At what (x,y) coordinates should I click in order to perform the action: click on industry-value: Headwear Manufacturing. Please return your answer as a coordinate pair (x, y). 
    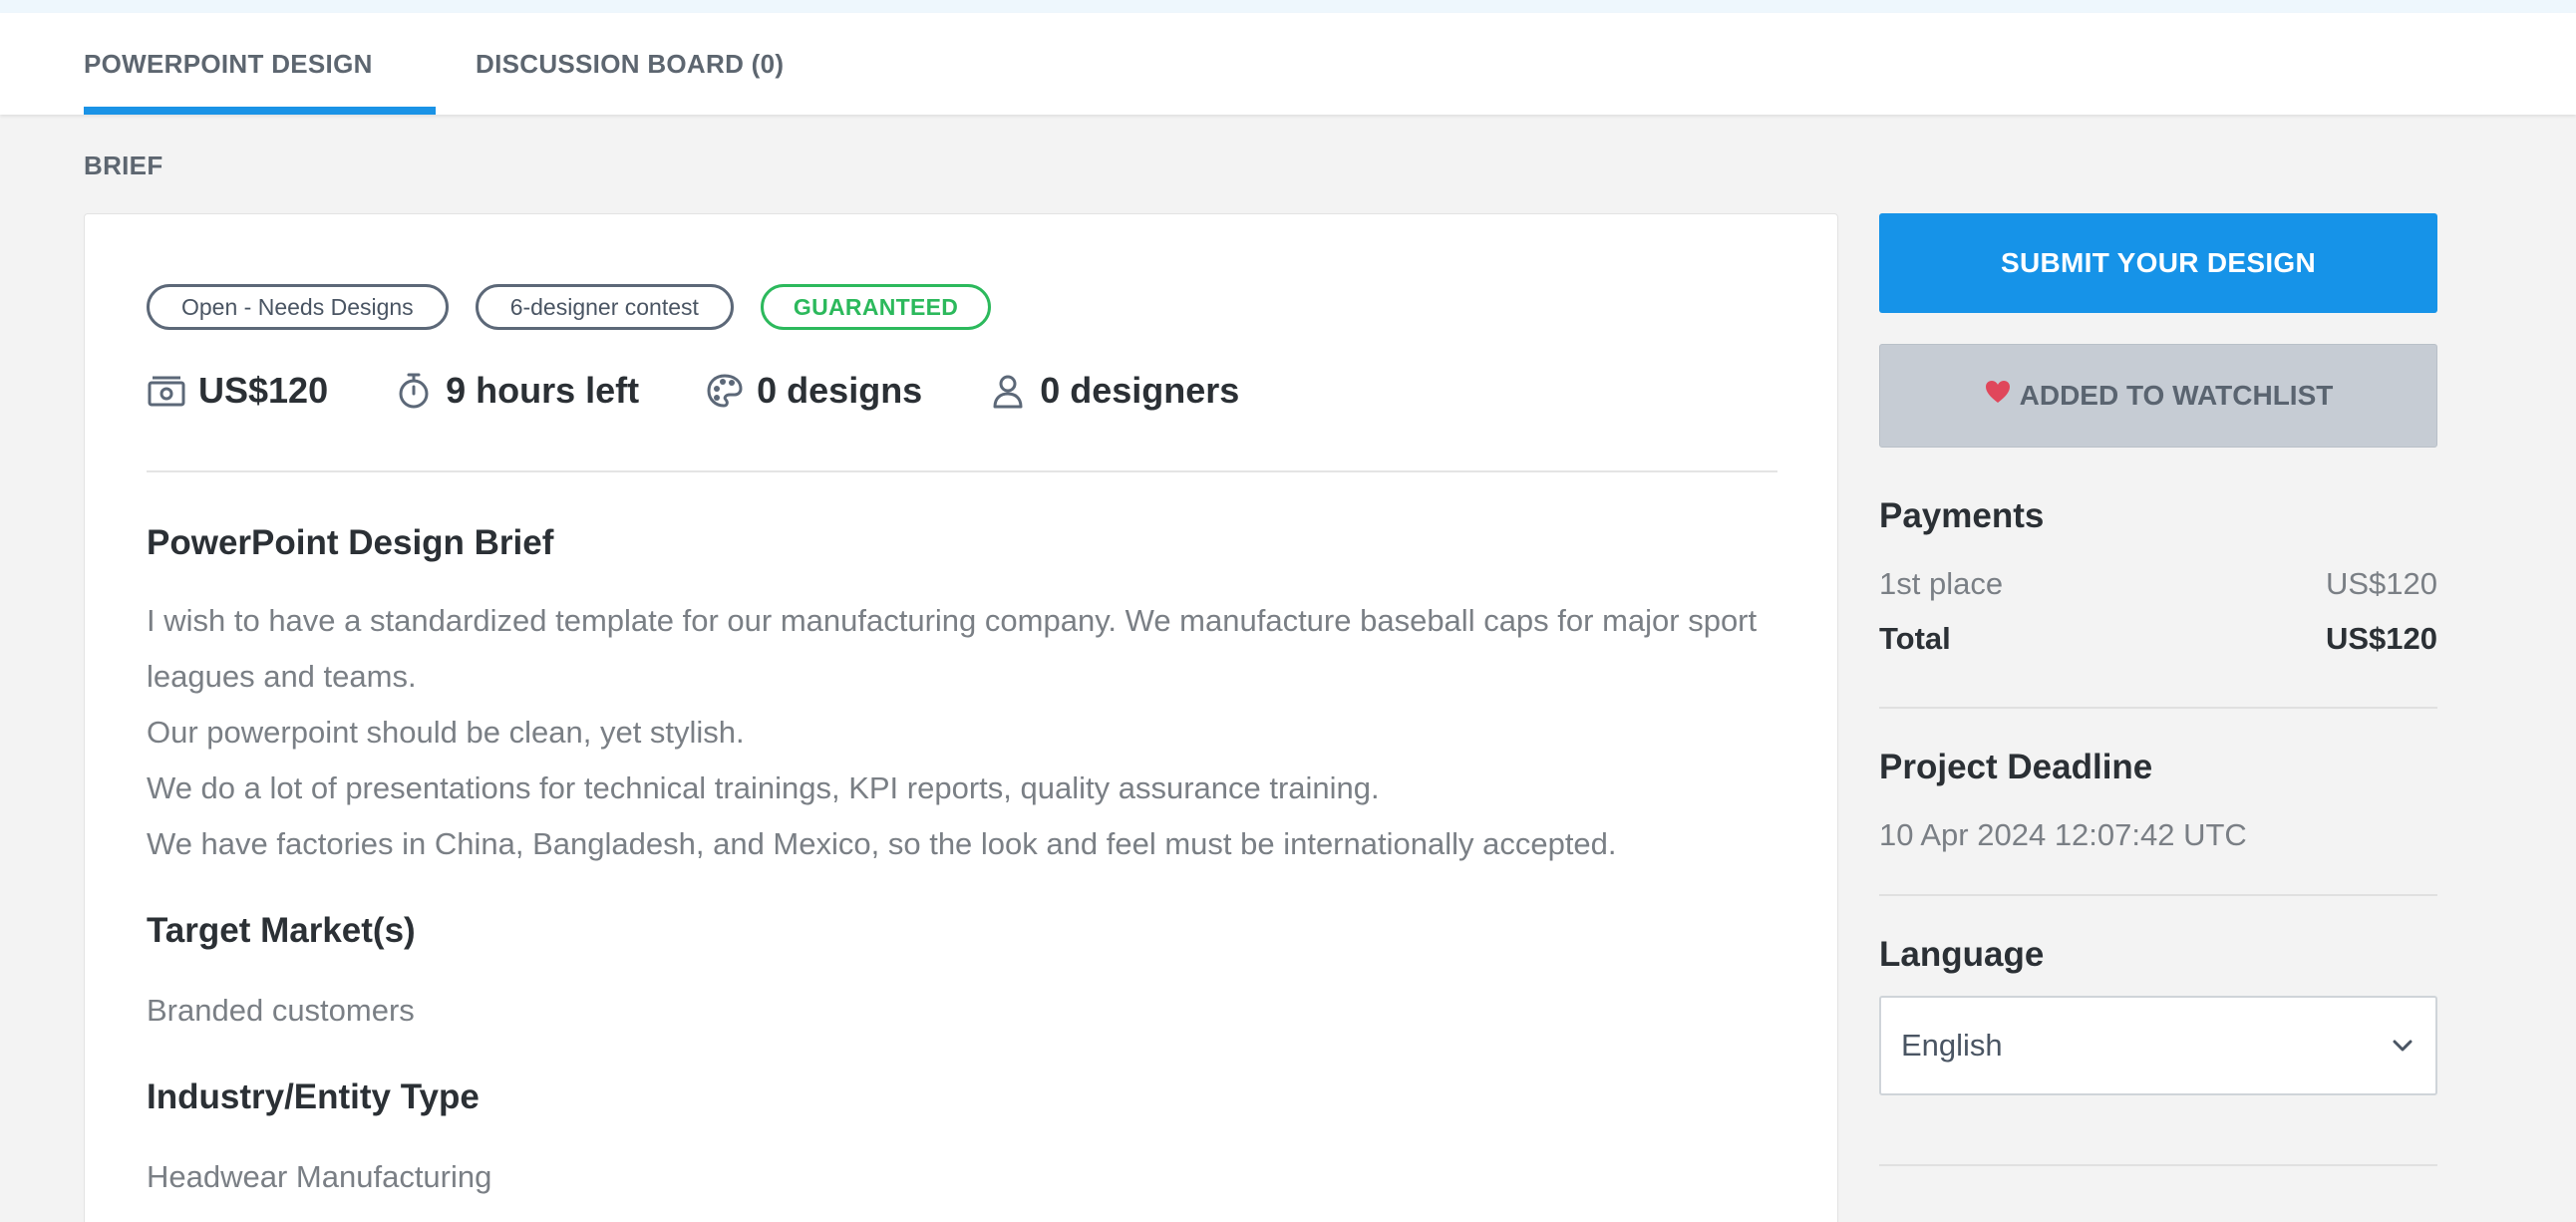
    Looking at the image, I should click on (319, 1176).